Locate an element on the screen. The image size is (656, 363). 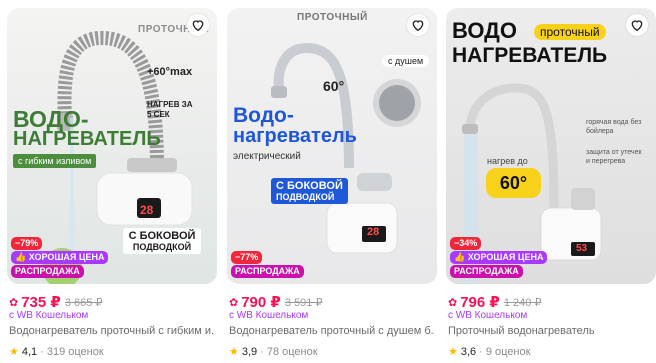
product-title: Проточный водонагреватель is located at coordinates (551, 331).